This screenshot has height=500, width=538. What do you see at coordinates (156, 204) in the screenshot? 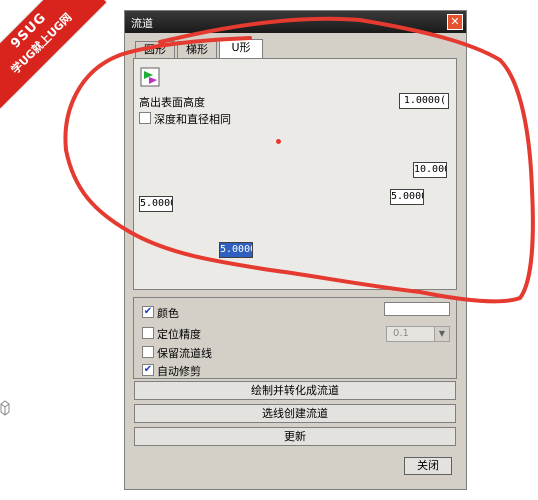
I see `dimension-input-left: 5.0000(` at bounding box center [156, 204].